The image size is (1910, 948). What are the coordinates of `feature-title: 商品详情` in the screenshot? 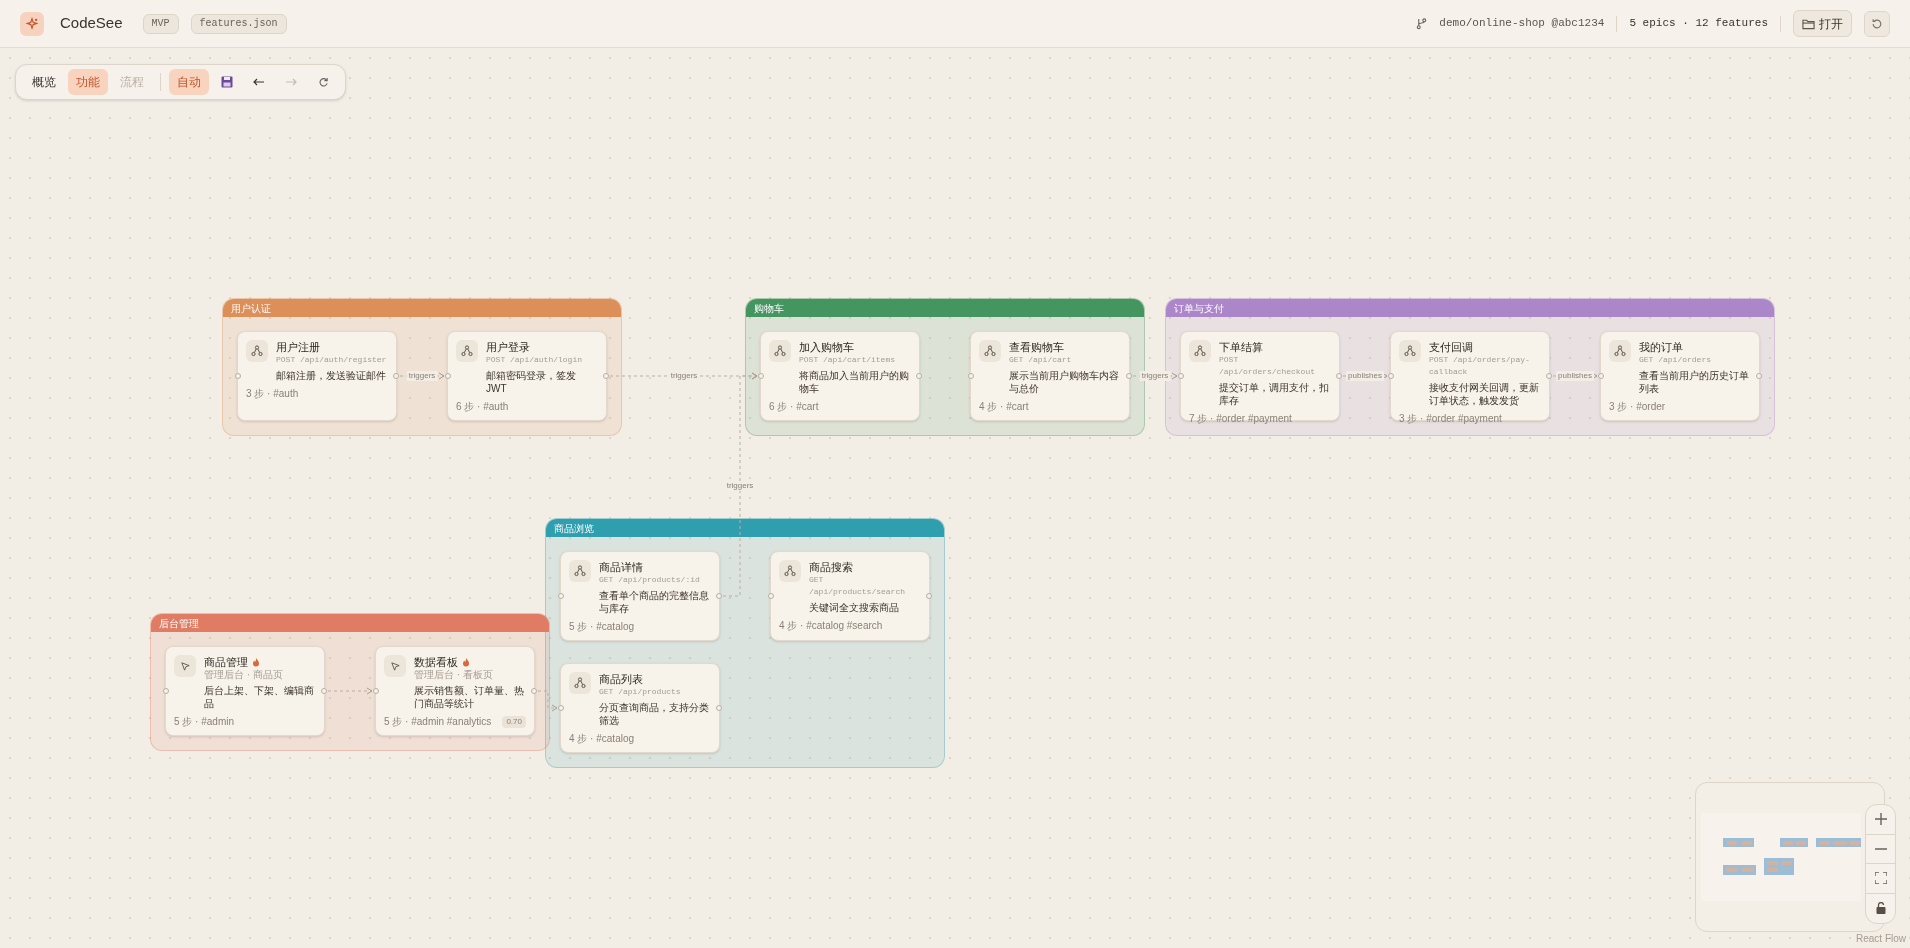 It's located at (621, 567).